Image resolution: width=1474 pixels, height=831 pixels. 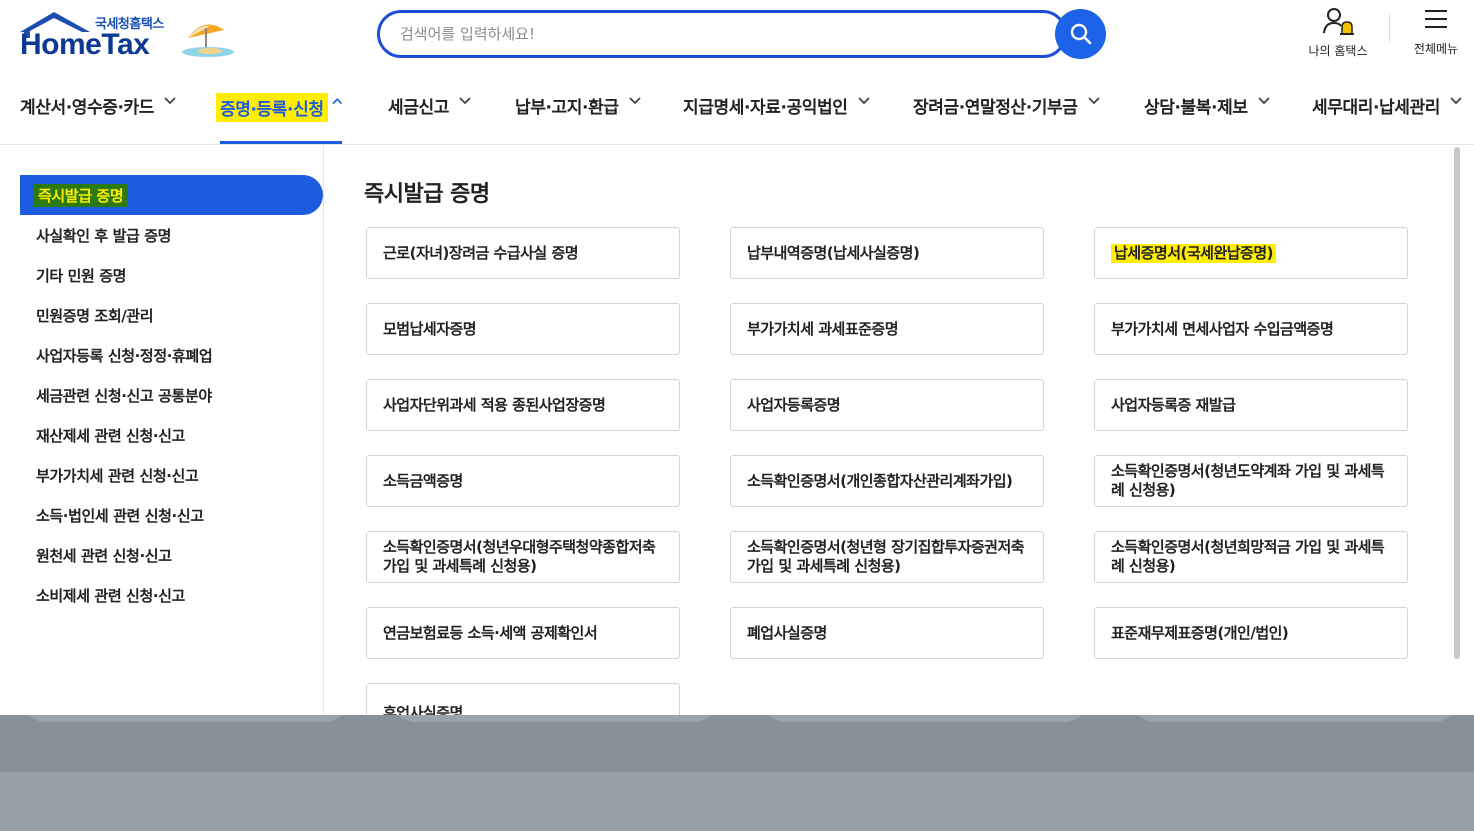 I want to click on nav-item-incentives: 장려금·연말정산·기부금, so click(x=1006, y=112).